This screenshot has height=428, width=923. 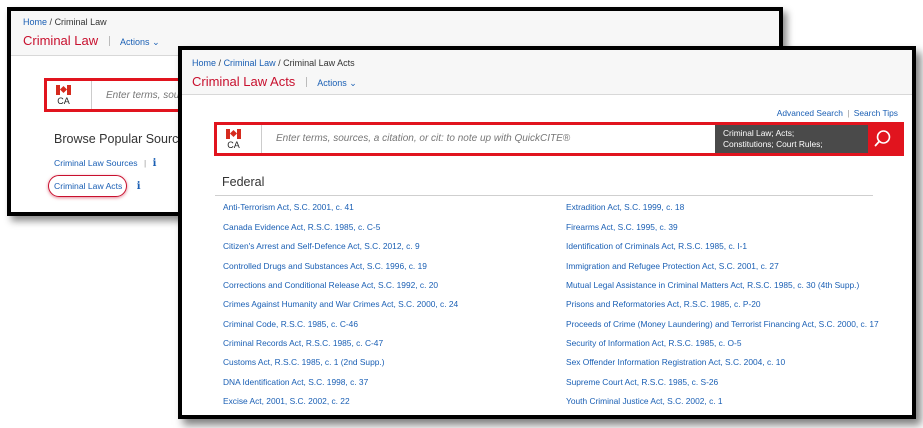 I want to click on breadcrumb-criminal-law: Criminal Law, so click(x=250, y=63).